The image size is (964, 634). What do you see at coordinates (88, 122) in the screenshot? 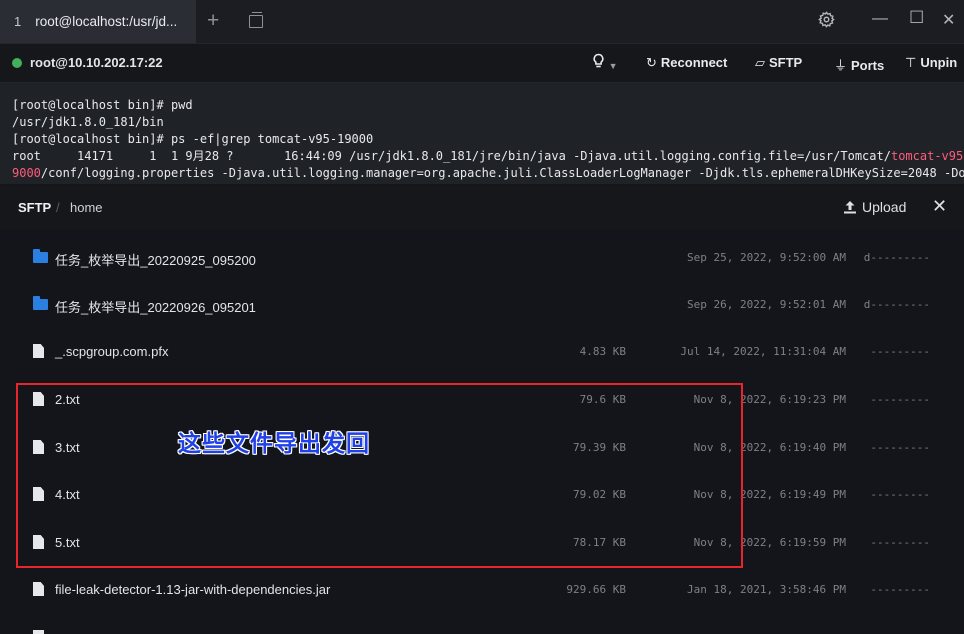
I see `terminal-line: /usr/jdk1.8.0_181/bin` at bounding box center [88, 122].